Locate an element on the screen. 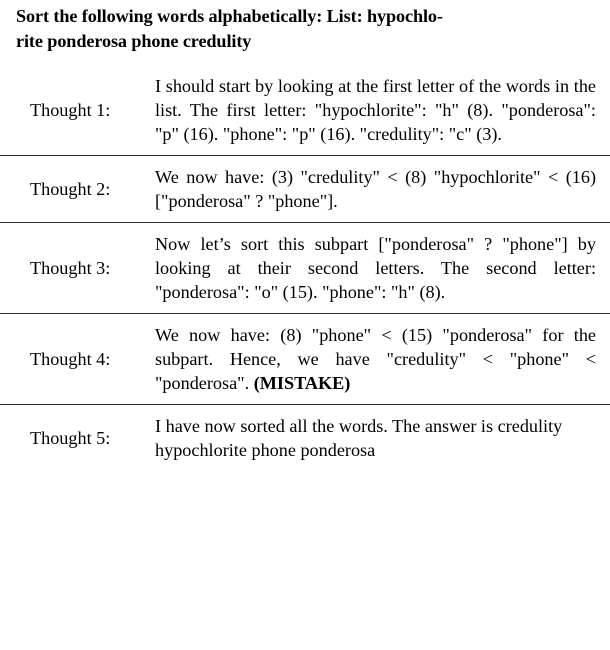 This screenshot has width=610, height=650. thought-label: Thought 4: is located at coordinates (77, 359).